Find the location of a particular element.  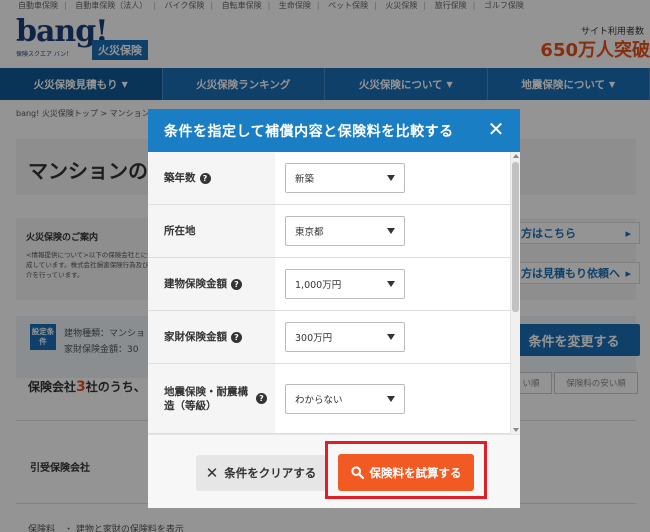

field-value-cell: 東京都 is located at coordinates (392, 231).